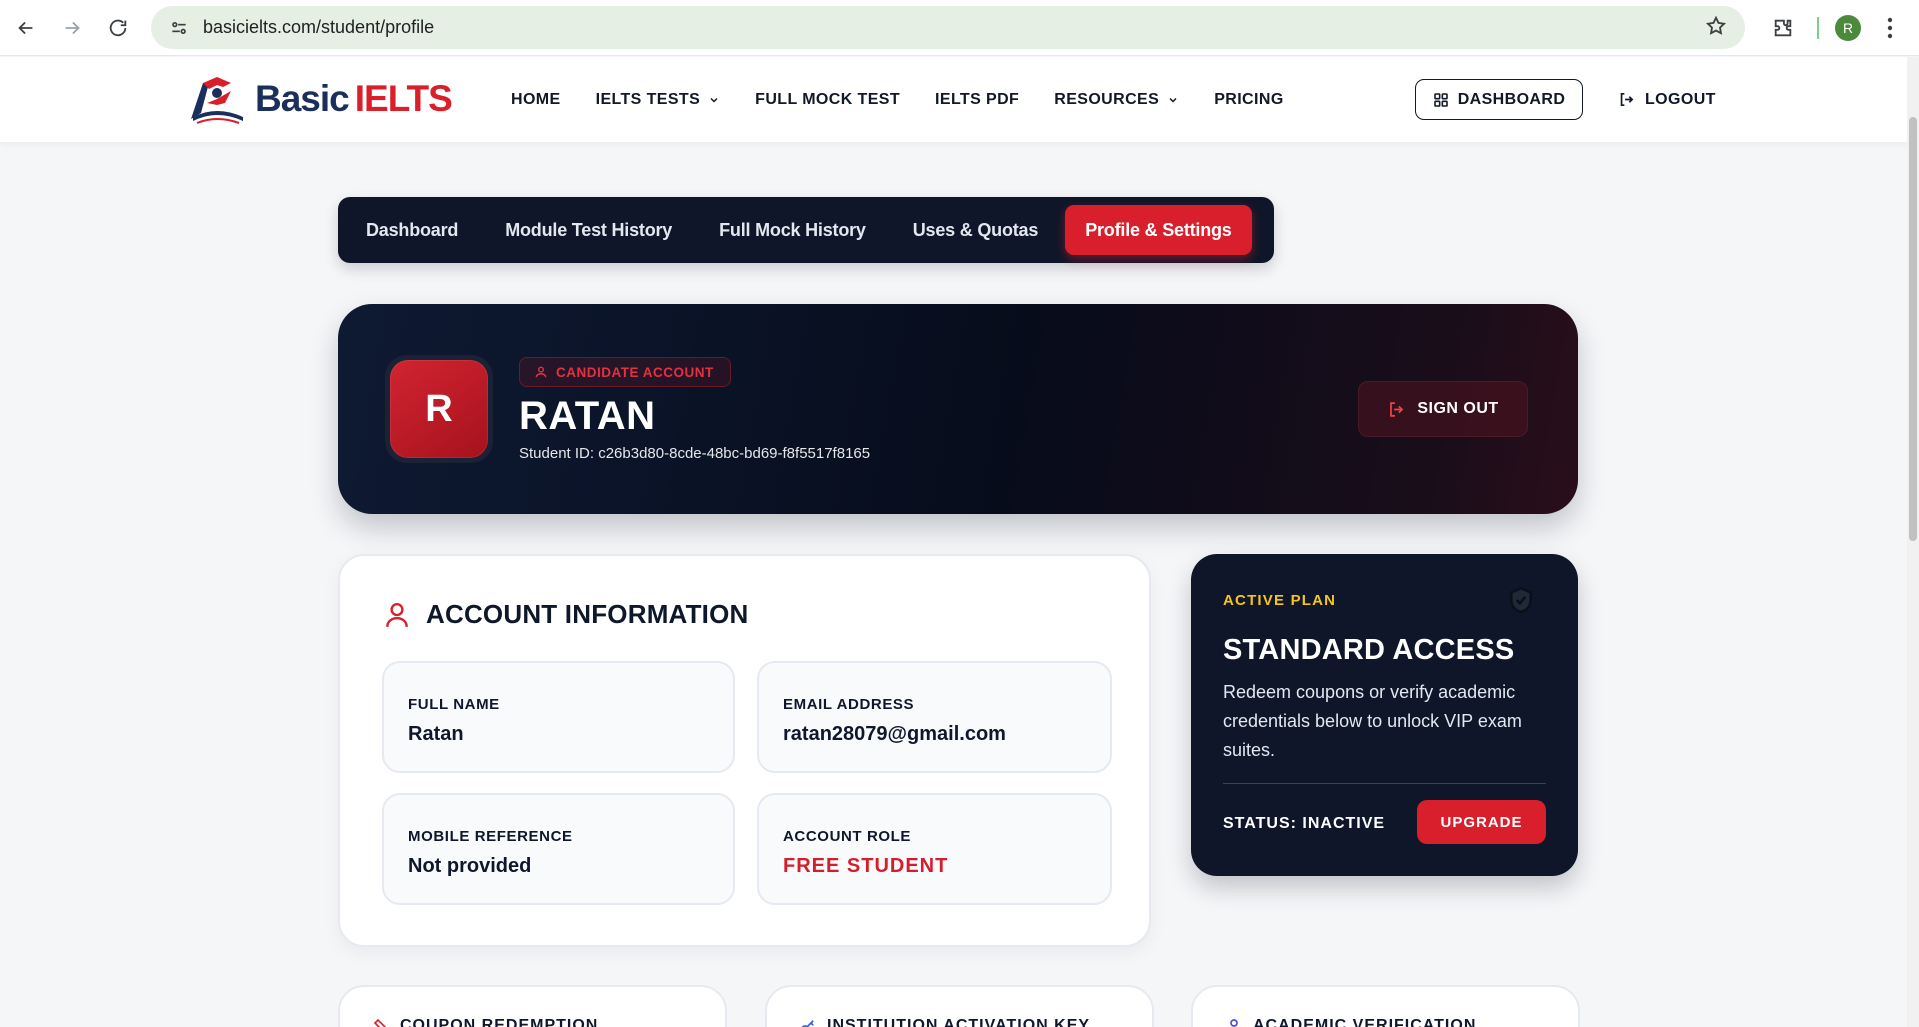  I want to click on address-bar: basicielts.com/student/profile, so click(948, 27).